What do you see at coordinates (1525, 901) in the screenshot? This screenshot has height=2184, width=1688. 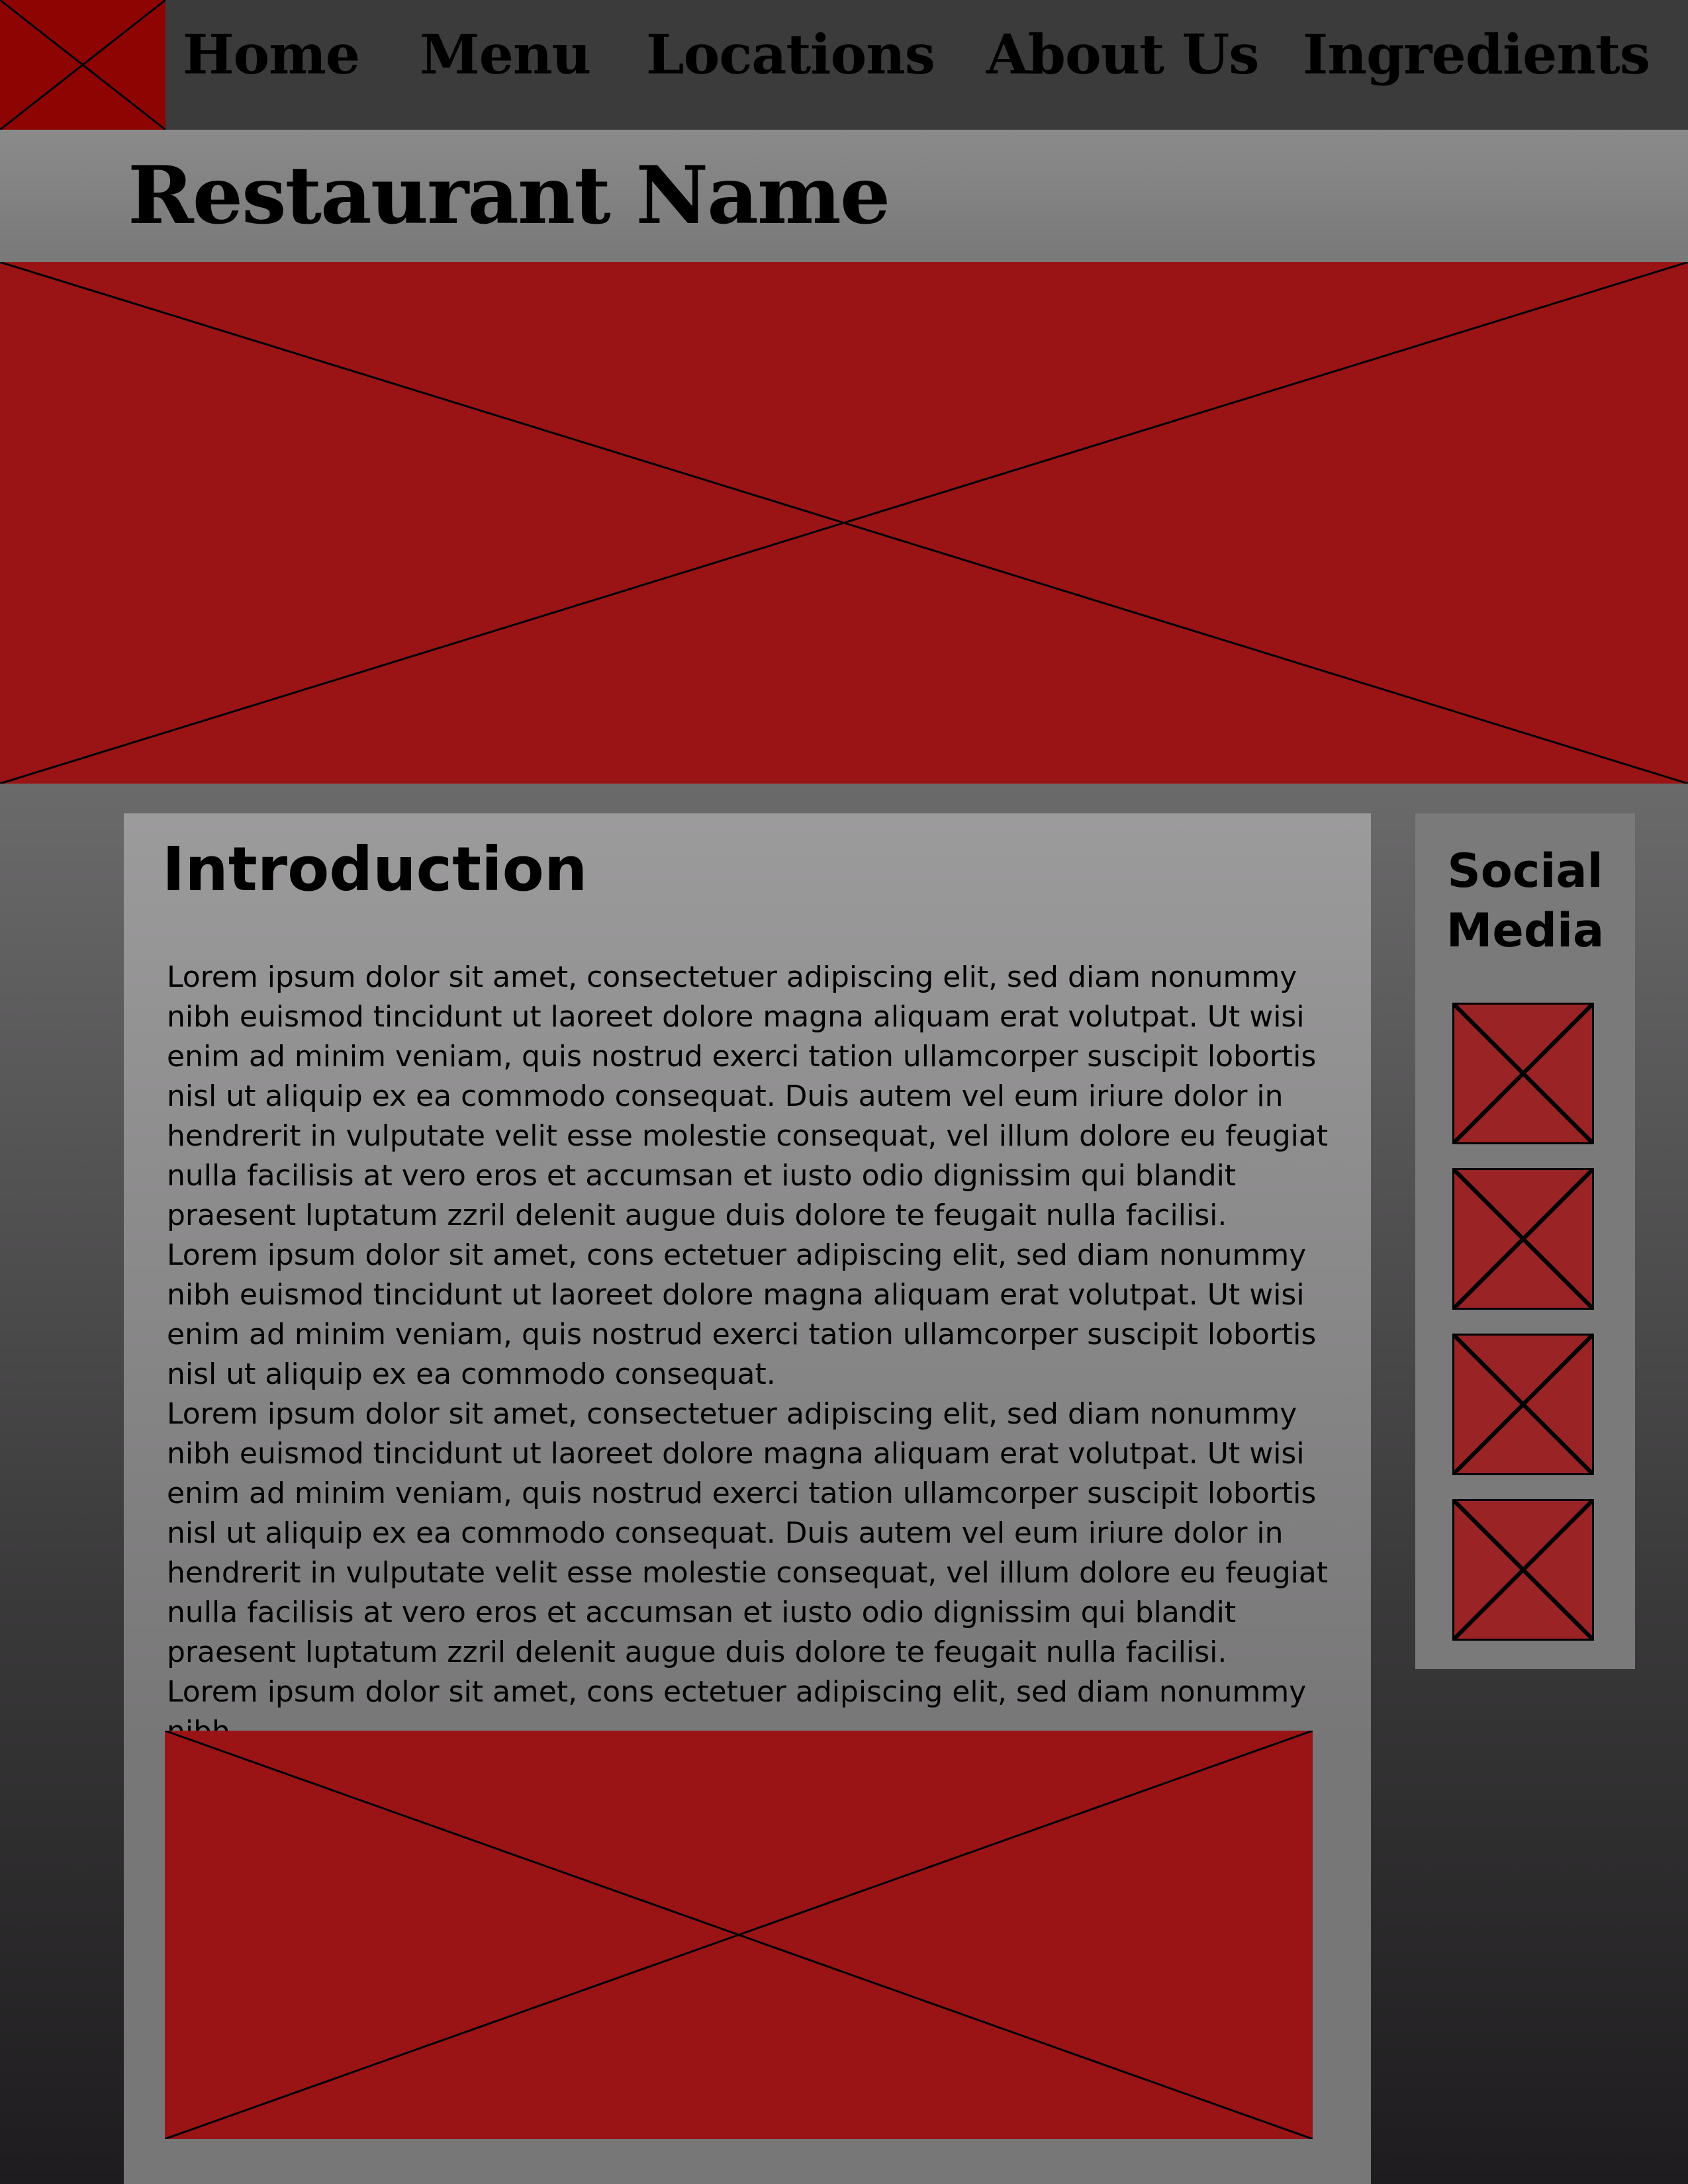 I see `social-media-heading: Social Media` at bounding box center [1525, 901].